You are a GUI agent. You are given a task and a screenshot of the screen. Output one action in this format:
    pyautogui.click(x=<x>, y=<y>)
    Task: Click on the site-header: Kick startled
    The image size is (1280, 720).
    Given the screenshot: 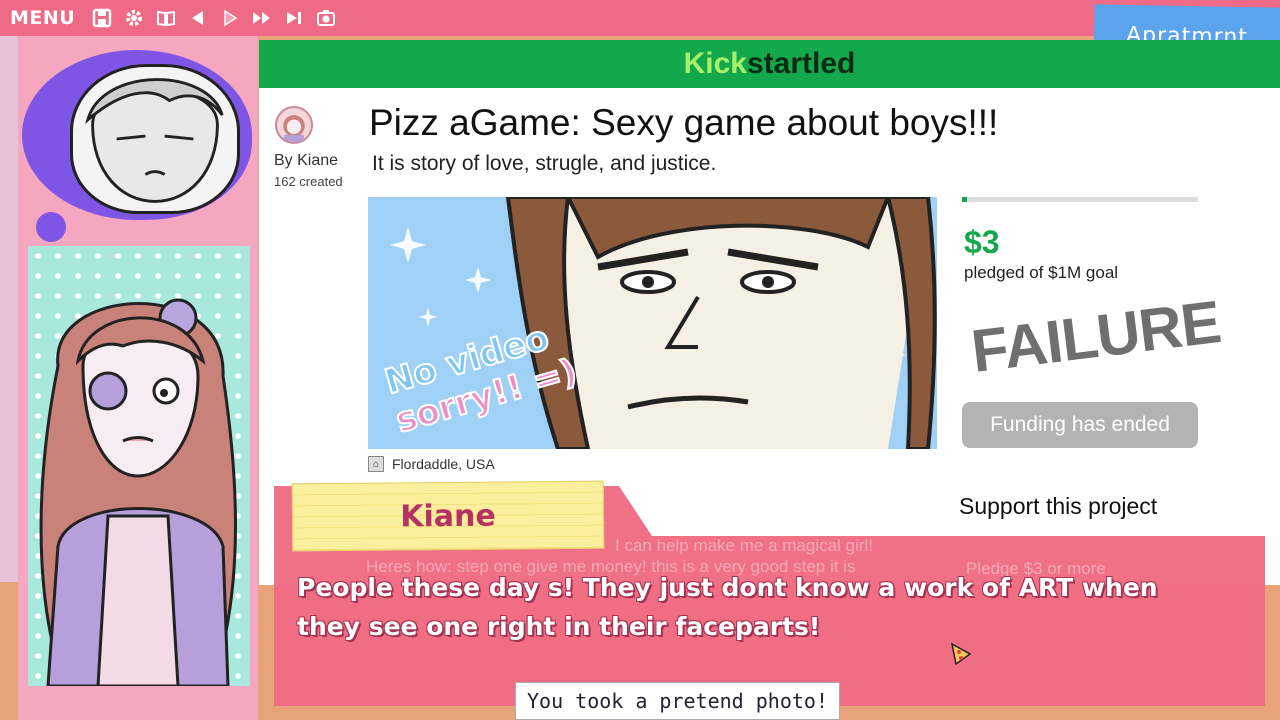 What is the action you would take?
    pyautogui.click(x=769, y=64)
    